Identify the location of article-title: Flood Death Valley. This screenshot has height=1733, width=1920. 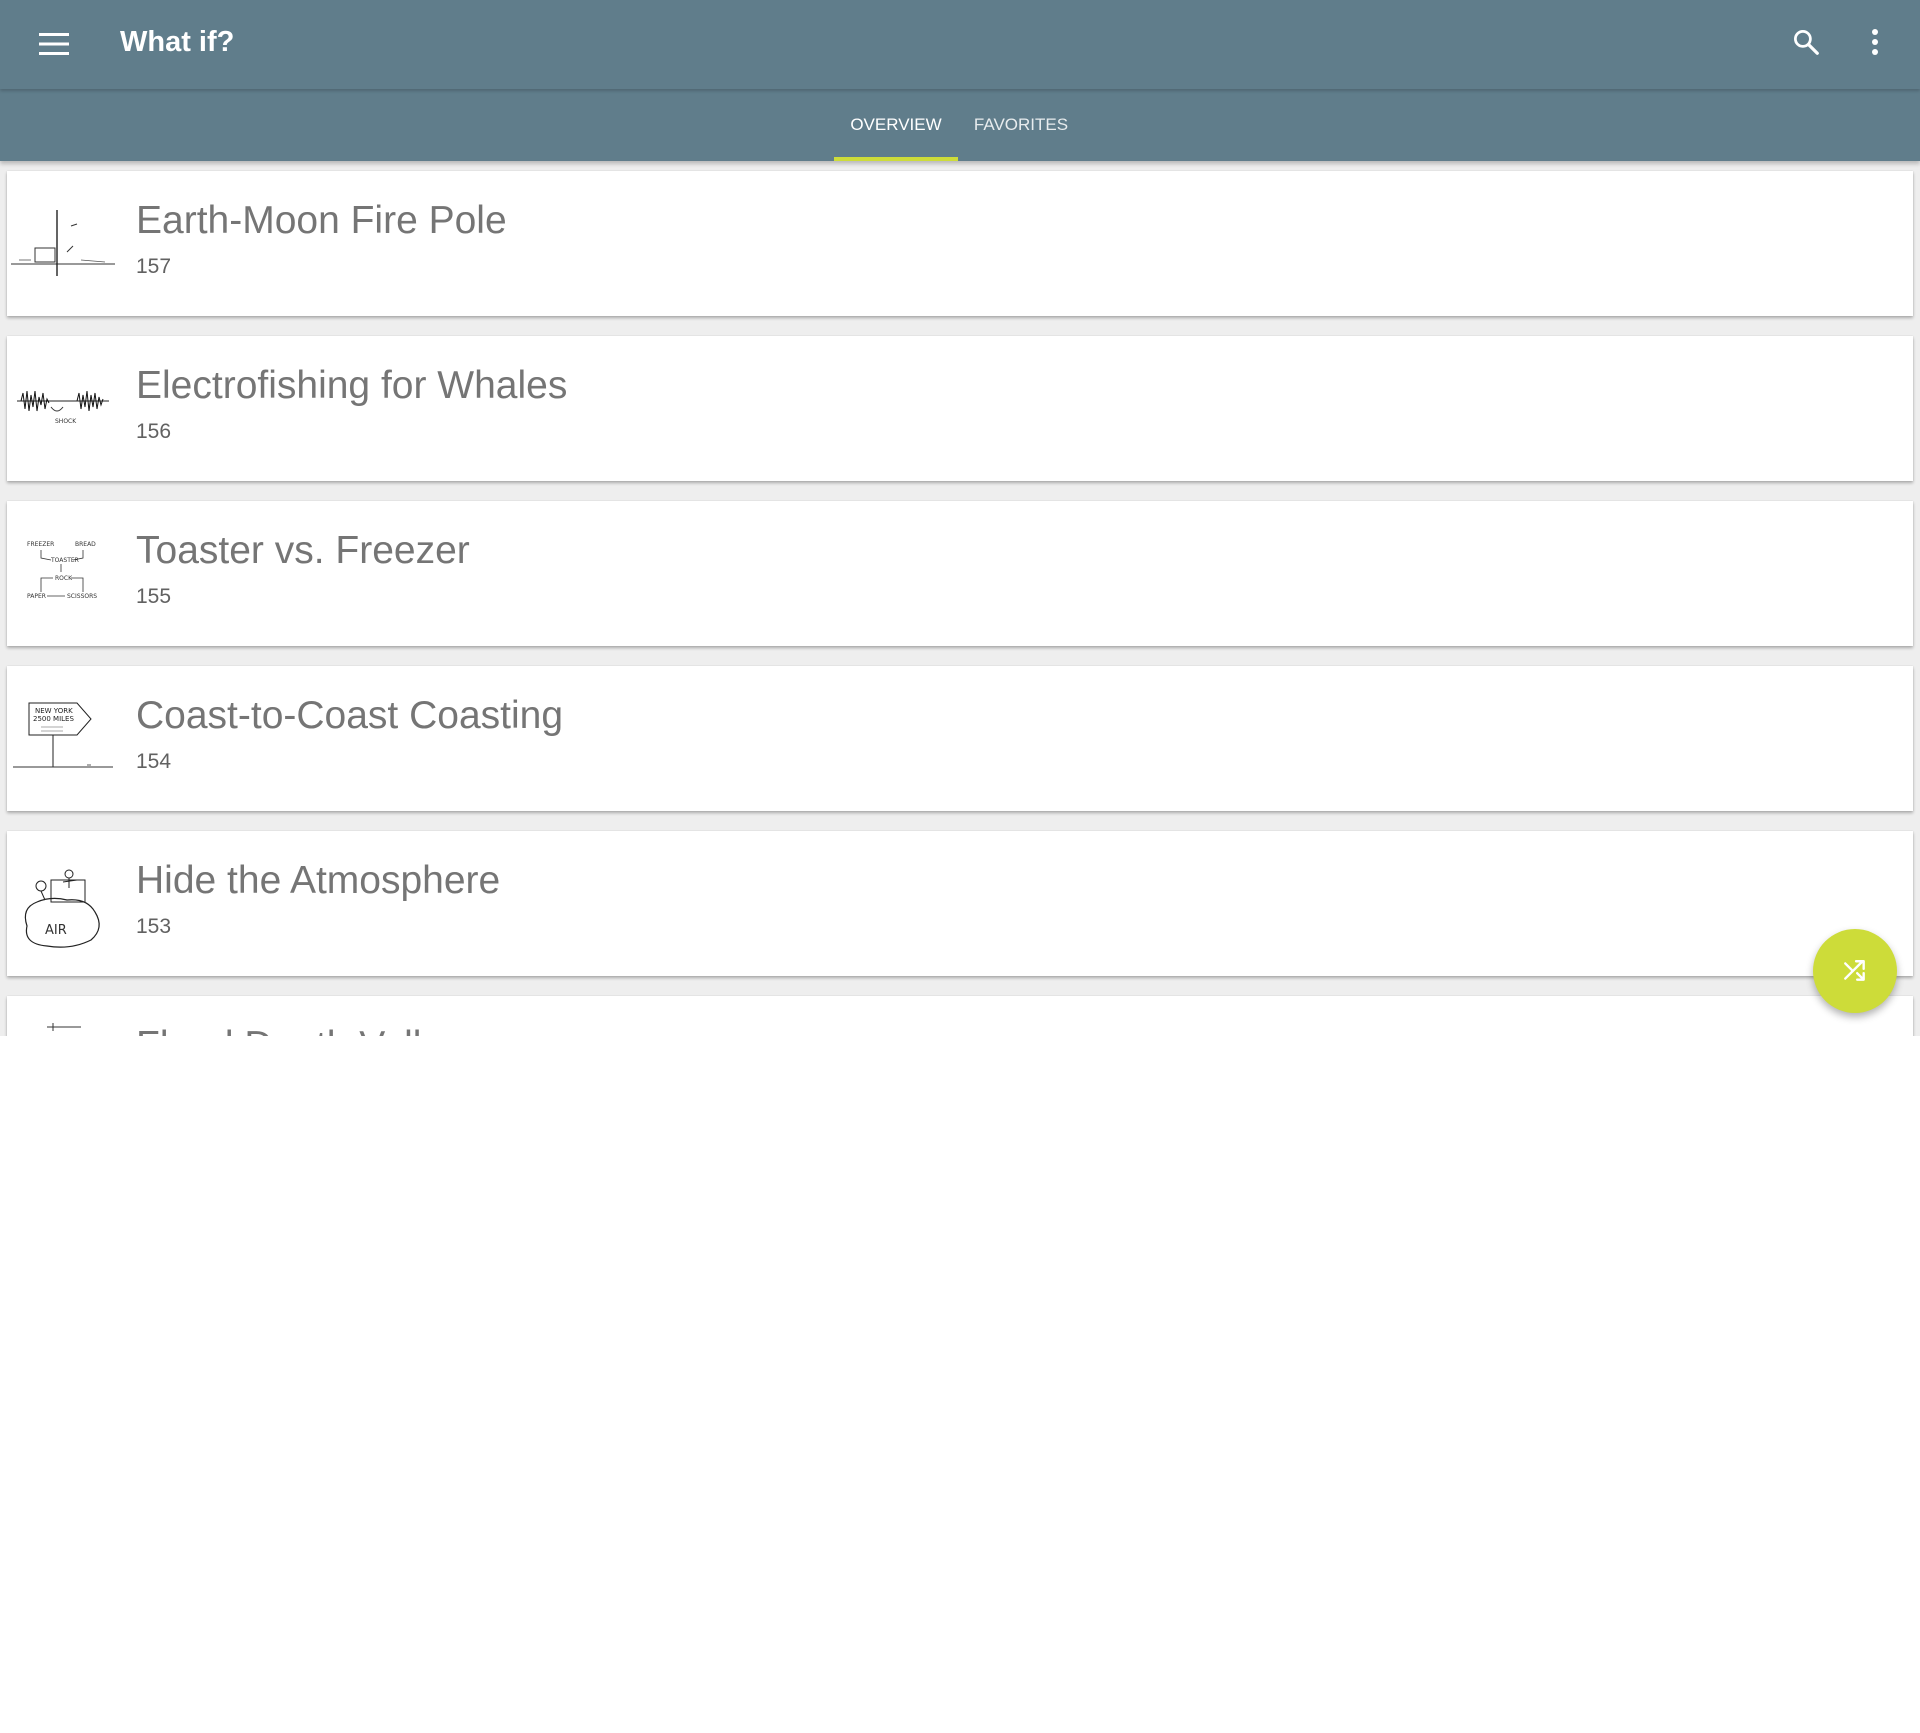
(299, 1030).